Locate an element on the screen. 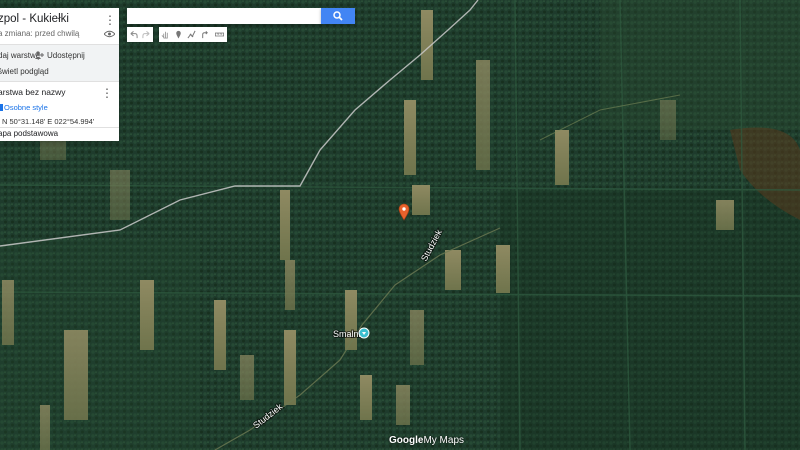 Image resolution: width=800 pixels, height=450 pixels. add-directions-button is located at coordinates (204, 34).